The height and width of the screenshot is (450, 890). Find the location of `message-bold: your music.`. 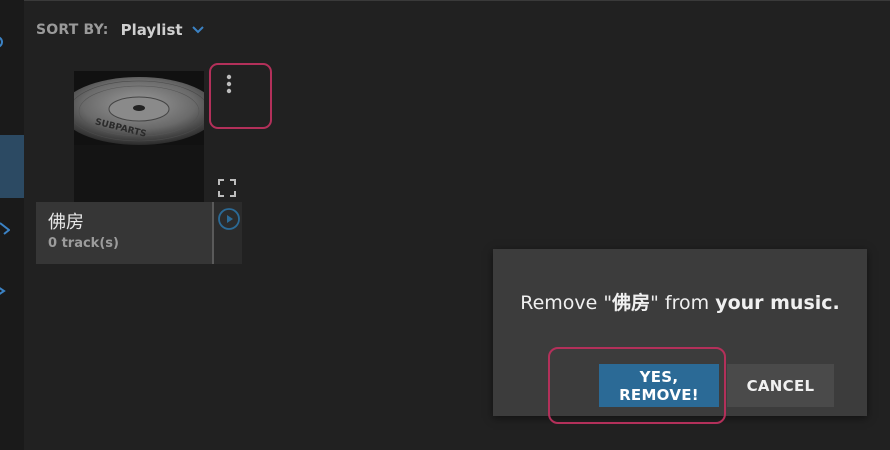

message-bold: your music. is located at coordinates (777, 303).